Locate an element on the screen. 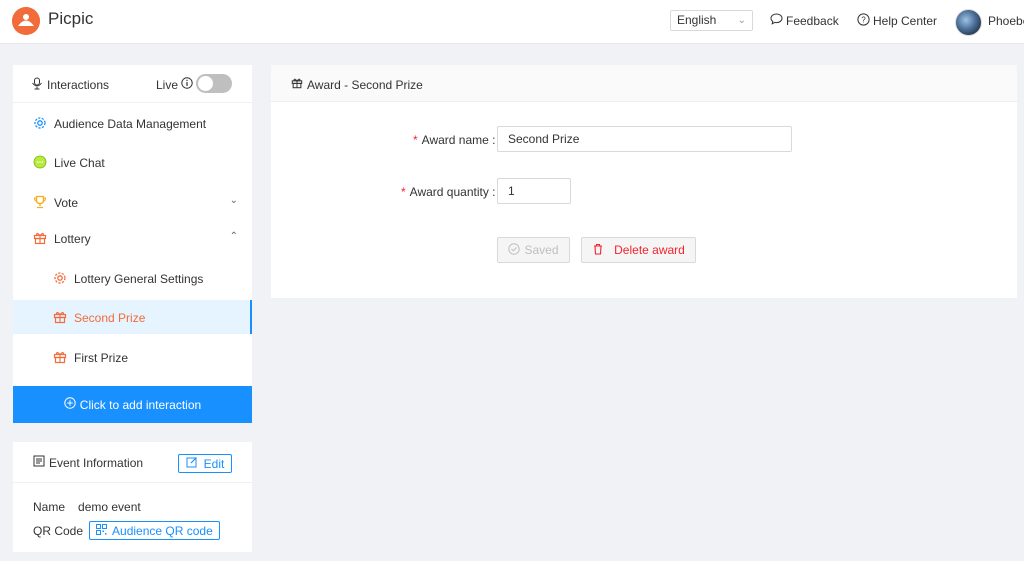 Image resolution: width=1024 pixels, height=561 pixels. award-quantity-label-text: Award quantity is located at coordinates (449, 192).